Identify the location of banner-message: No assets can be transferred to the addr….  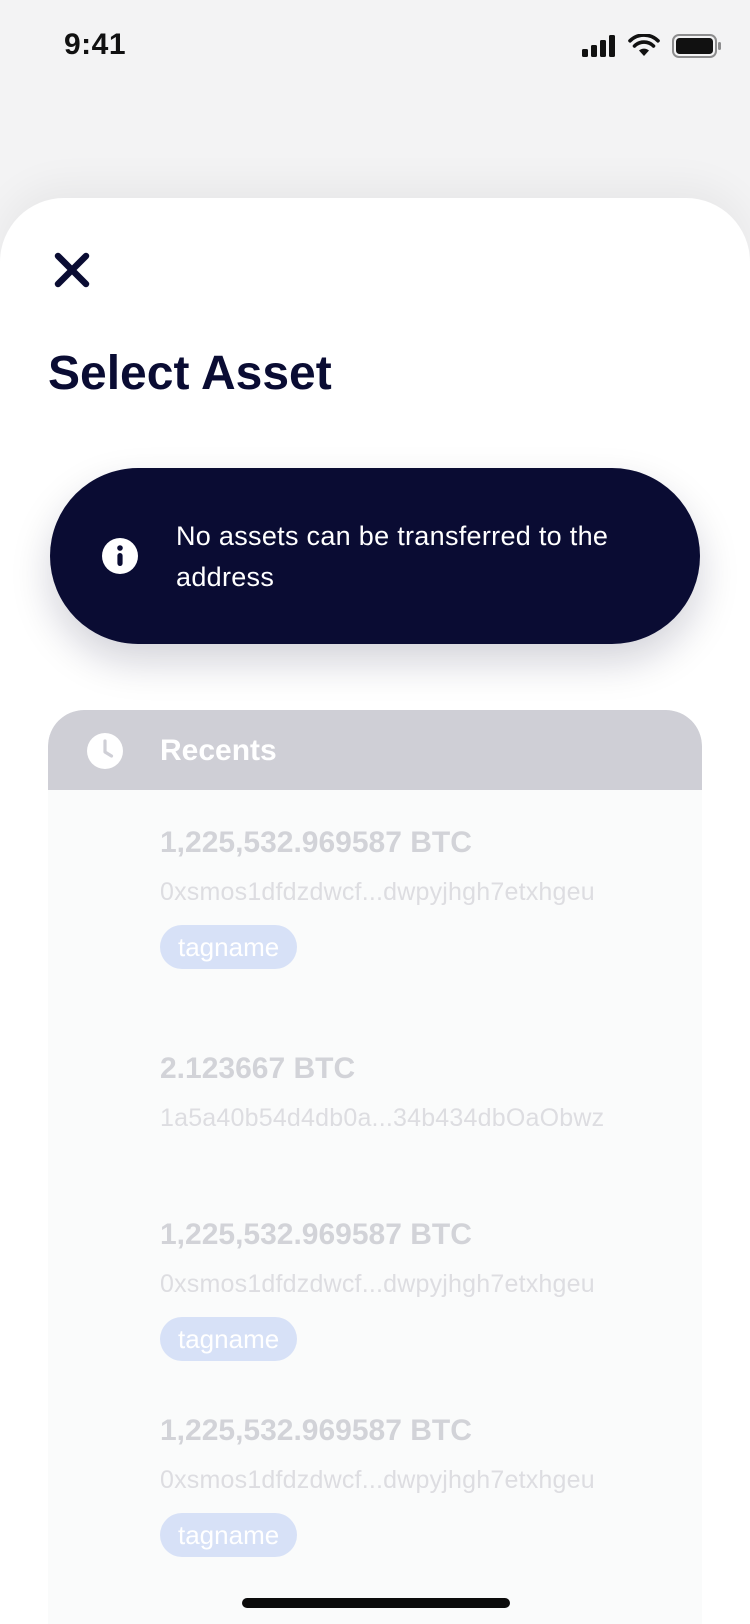
(392, 556).